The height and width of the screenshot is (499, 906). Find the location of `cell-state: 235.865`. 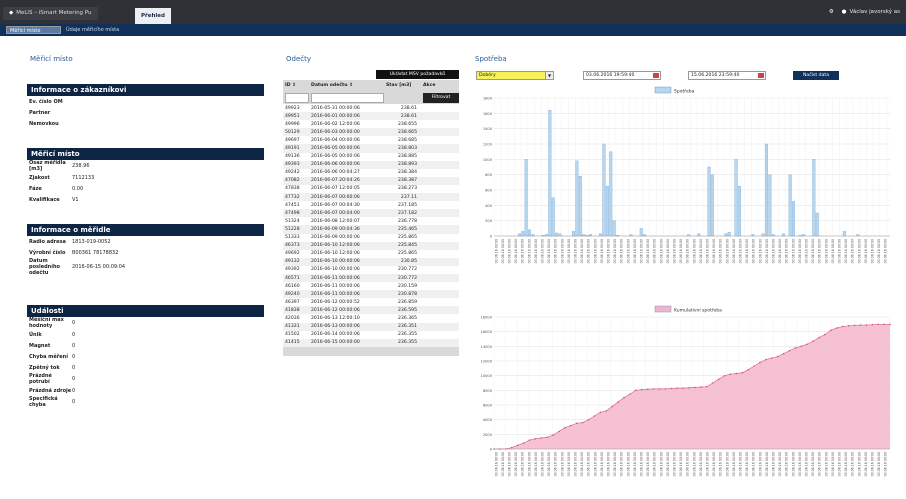

cell-state: 235.865 is located at coordinates (407, 254).